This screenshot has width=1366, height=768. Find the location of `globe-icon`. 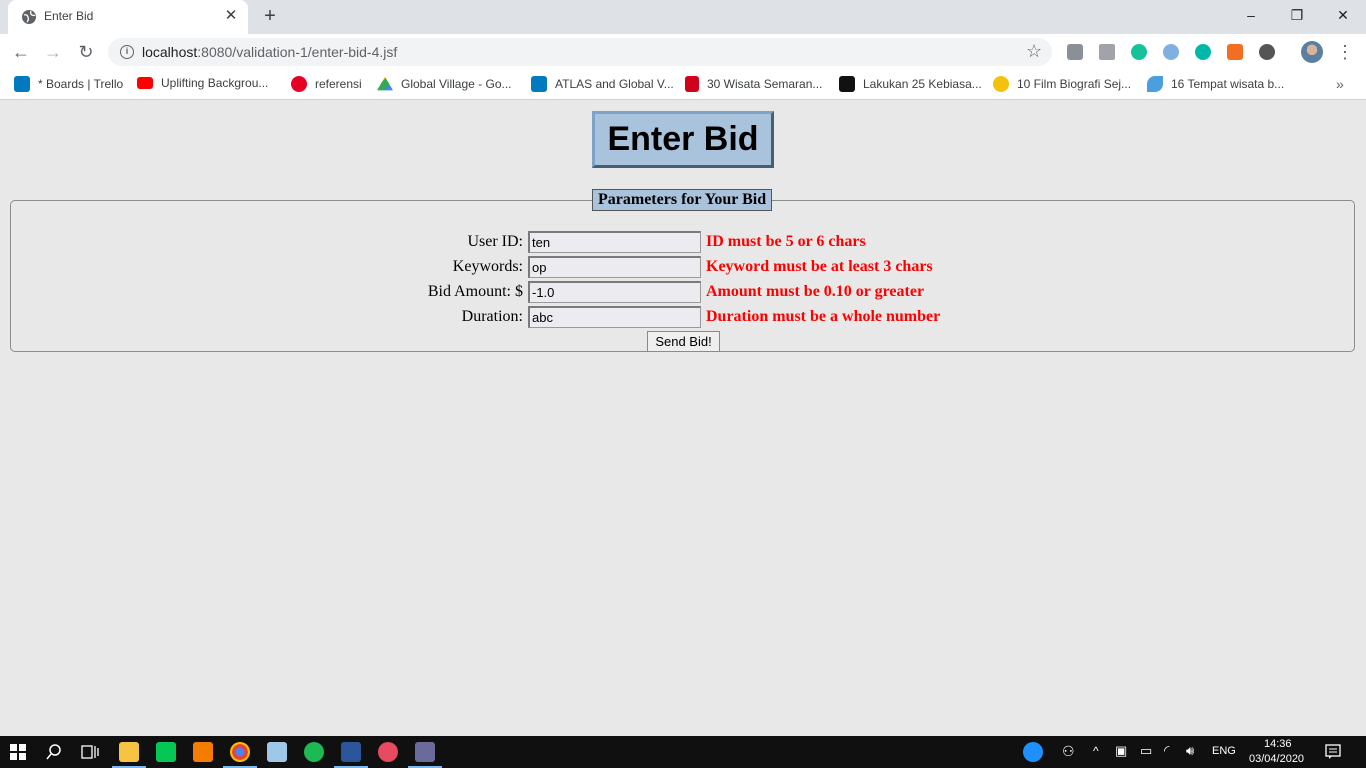

globe-icon is located at coordinates (29, 17).